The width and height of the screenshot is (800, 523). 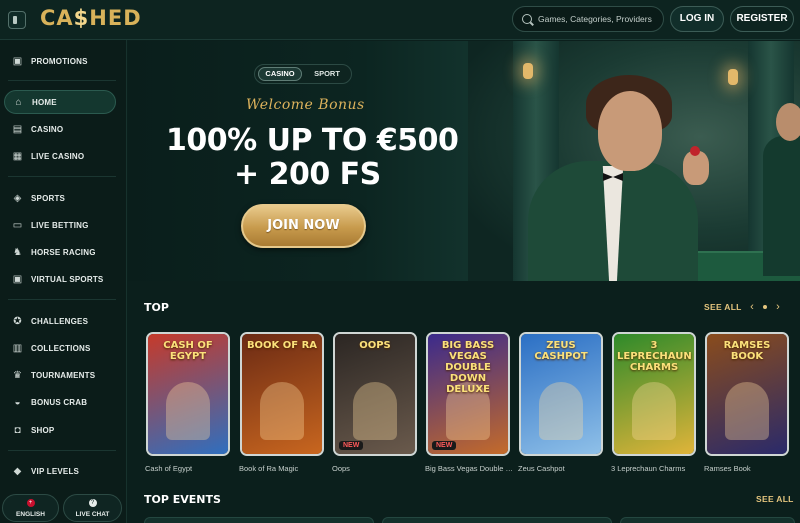 I want to click on game-name: Oops, so click(x=376, y=468).